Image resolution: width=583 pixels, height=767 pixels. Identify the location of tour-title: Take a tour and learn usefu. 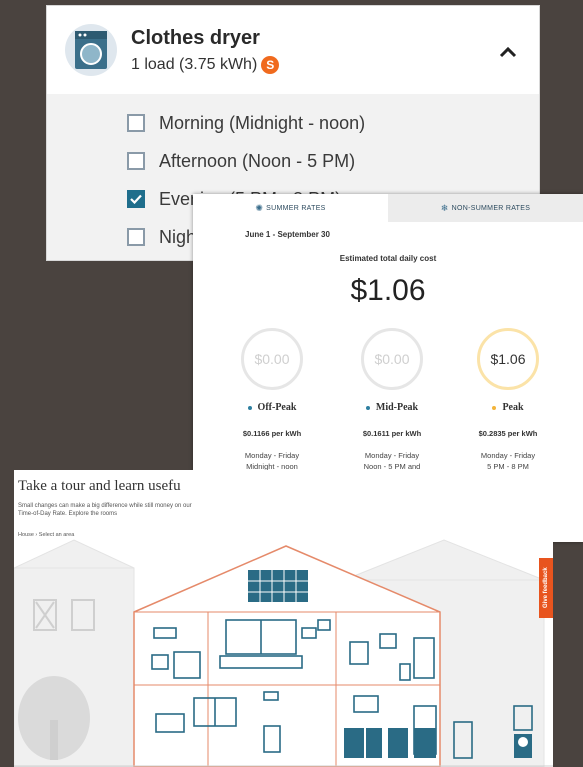
(99, 486).